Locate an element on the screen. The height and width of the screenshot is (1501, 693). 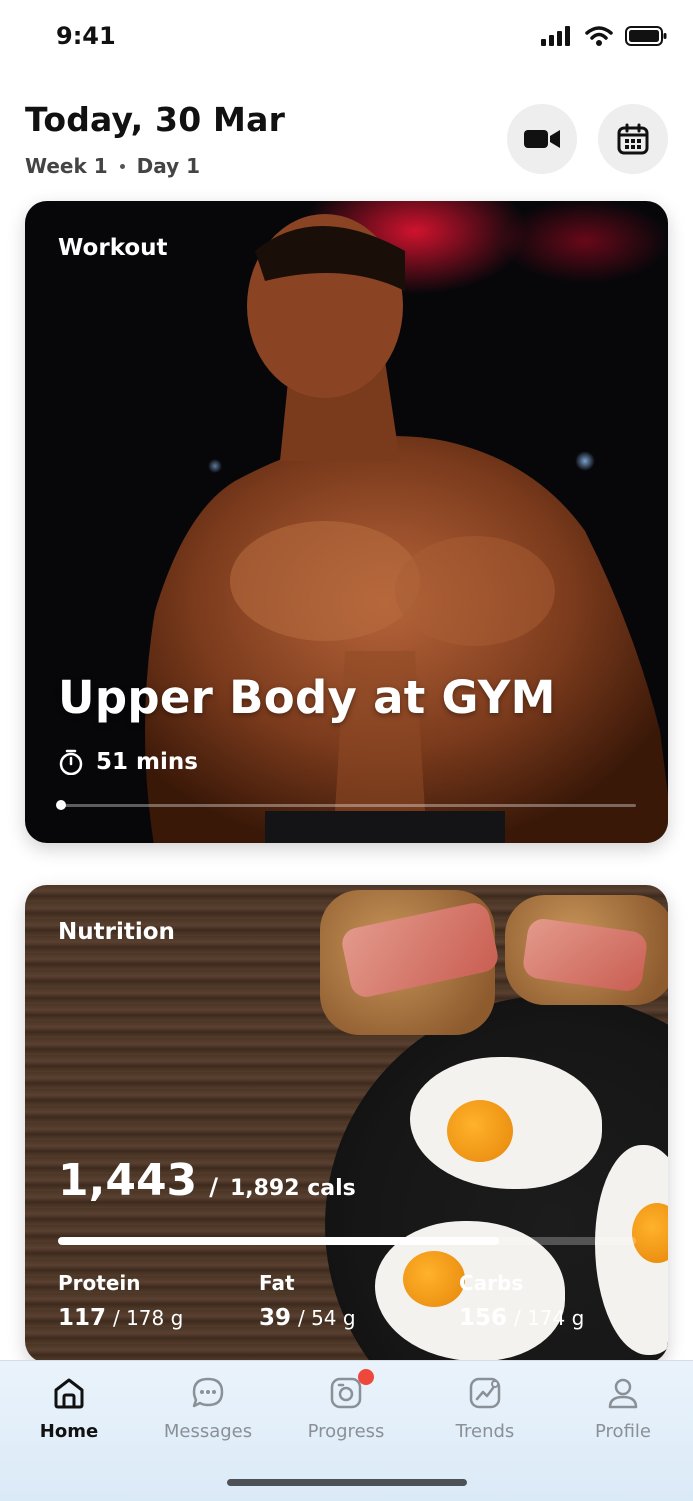
workout-duration: 51 mins is located at coordinates (128, 762).